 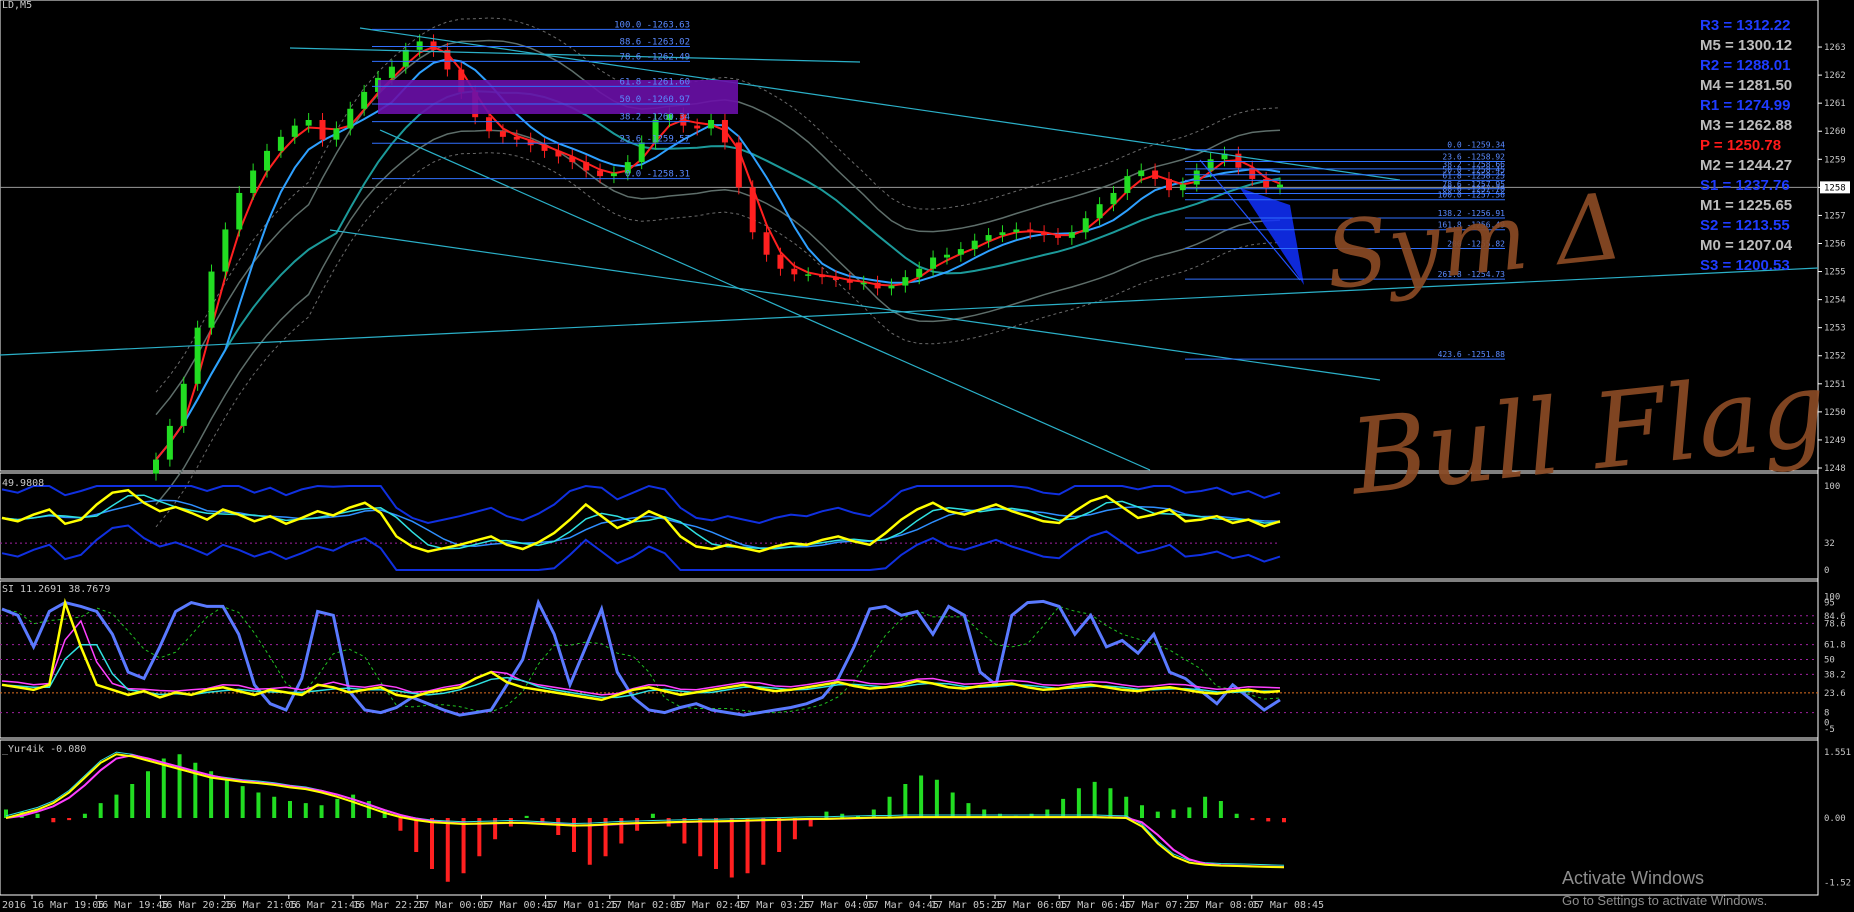 I want to click on fib-level-label: 88.6 -1263.02, so click(x=655, y=42).